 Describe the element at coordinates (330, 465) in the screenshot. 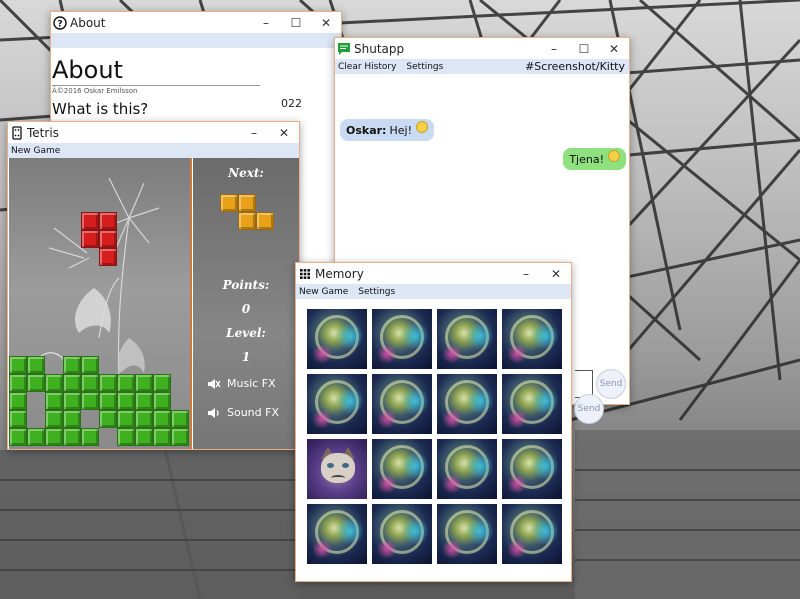

I see `cat-eye1` at that location.